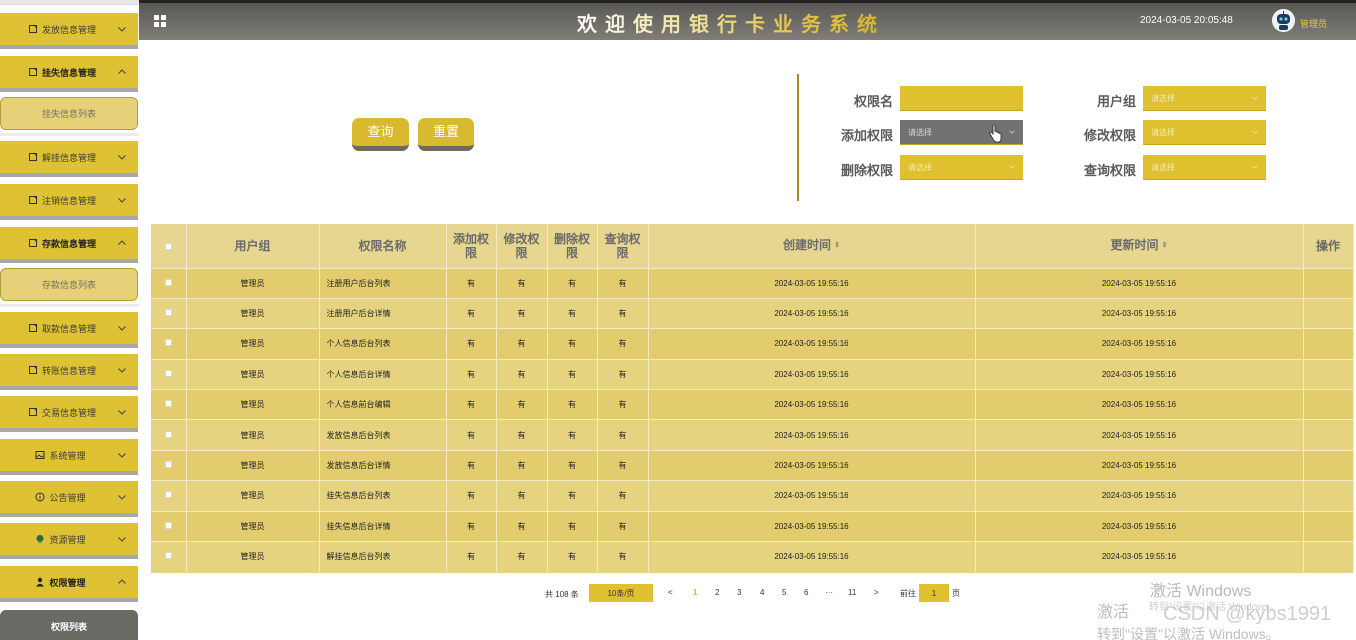 The image size is (1356, 640). What do you see at coordinates (69, 159) in the screenshot?
I see `sidebar-menu-2: 解挂信息管理` at bounding box center [69, 159].